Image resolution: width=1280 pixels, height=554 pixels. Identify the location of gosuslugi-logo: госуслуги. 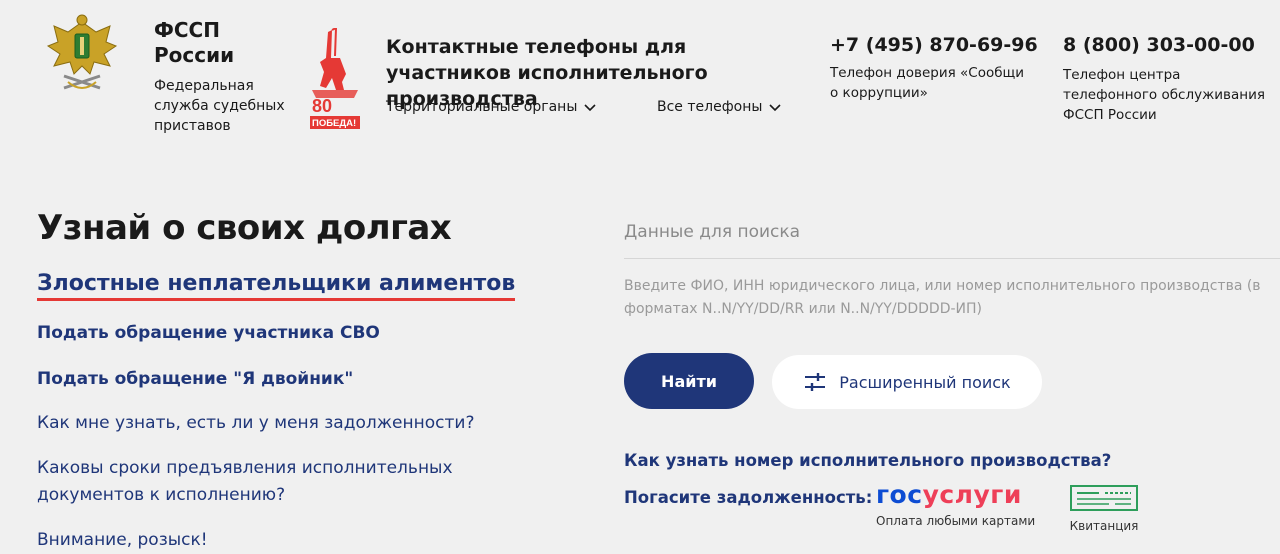
(955, 495).